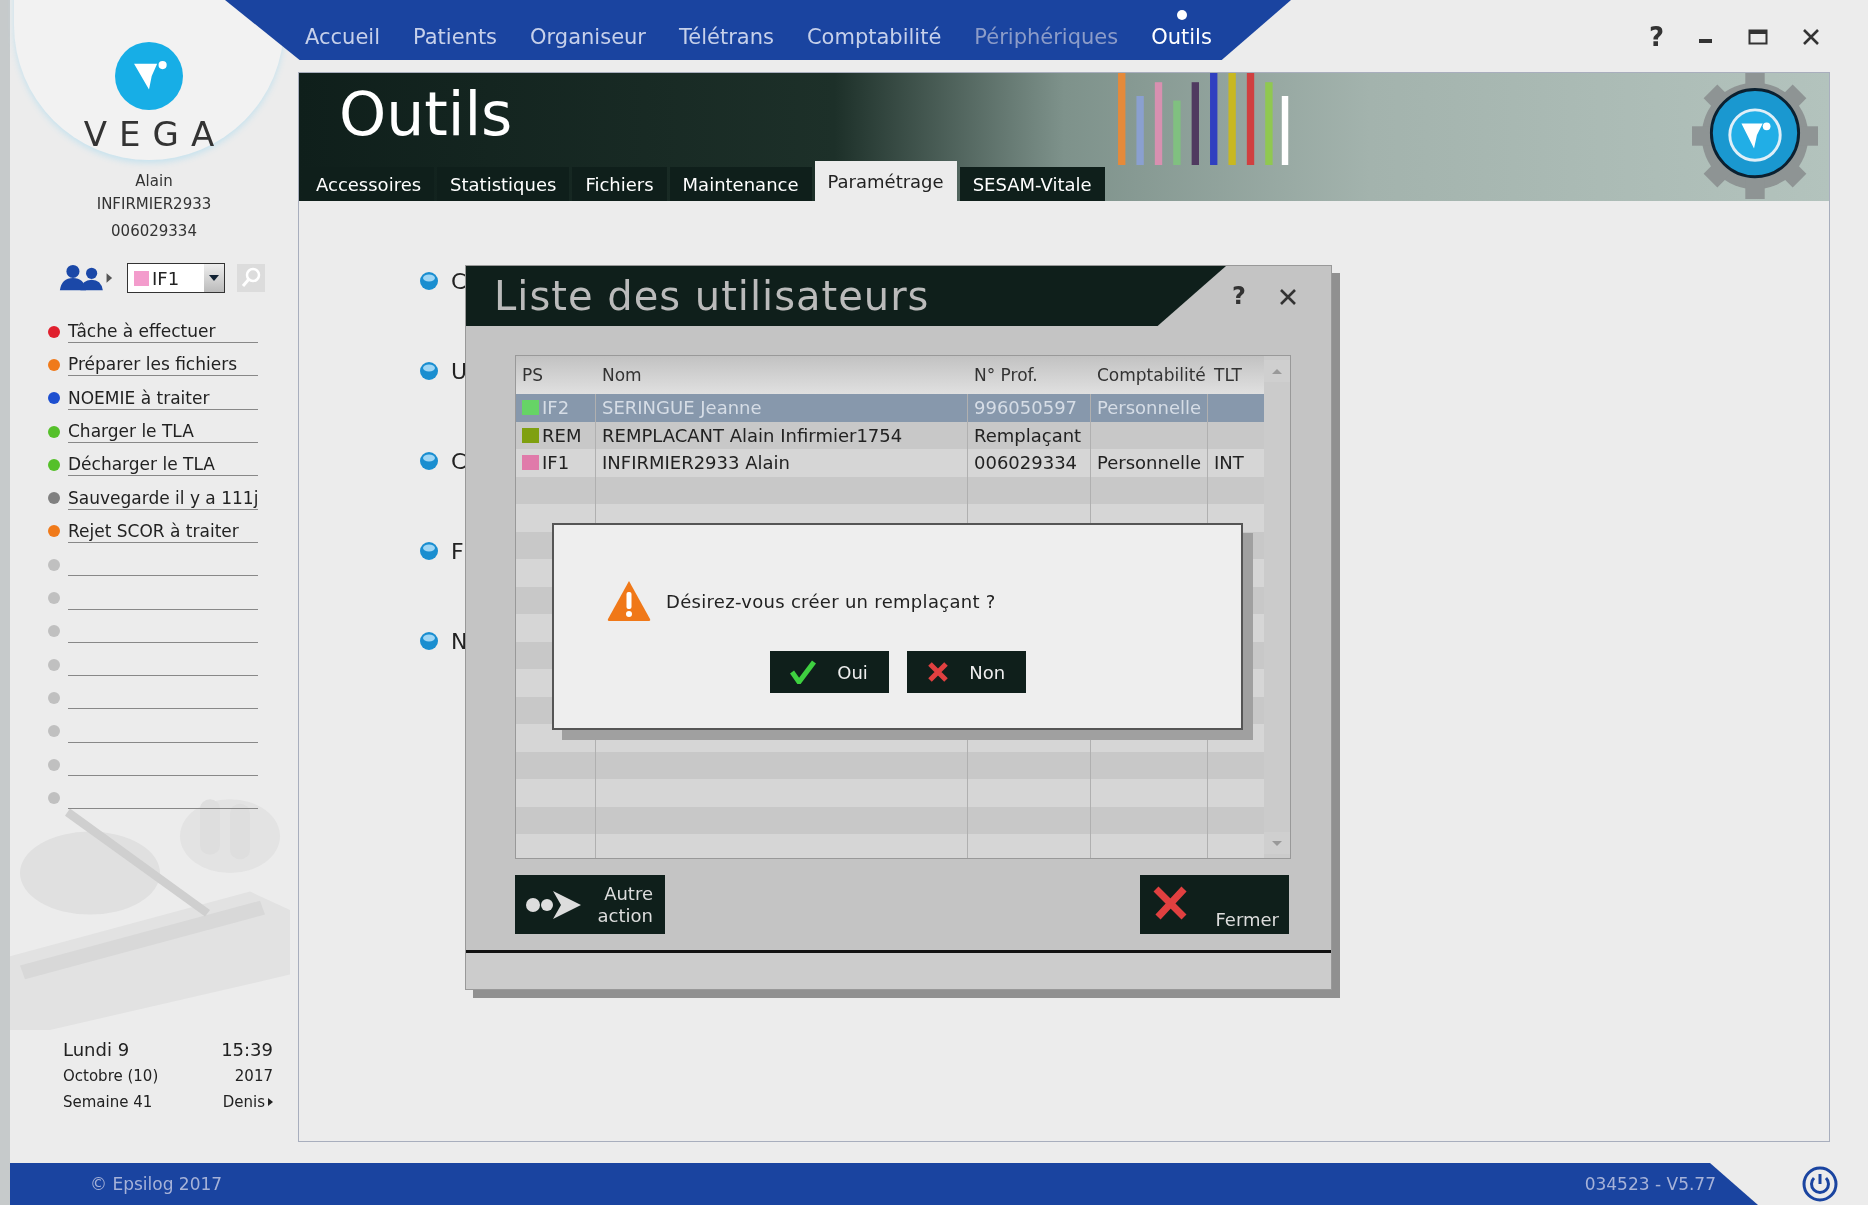  What do you see at coordinates (154, 231) in the screenshot?
I see `user-number: 006029334` at bounding box center [154, 231].